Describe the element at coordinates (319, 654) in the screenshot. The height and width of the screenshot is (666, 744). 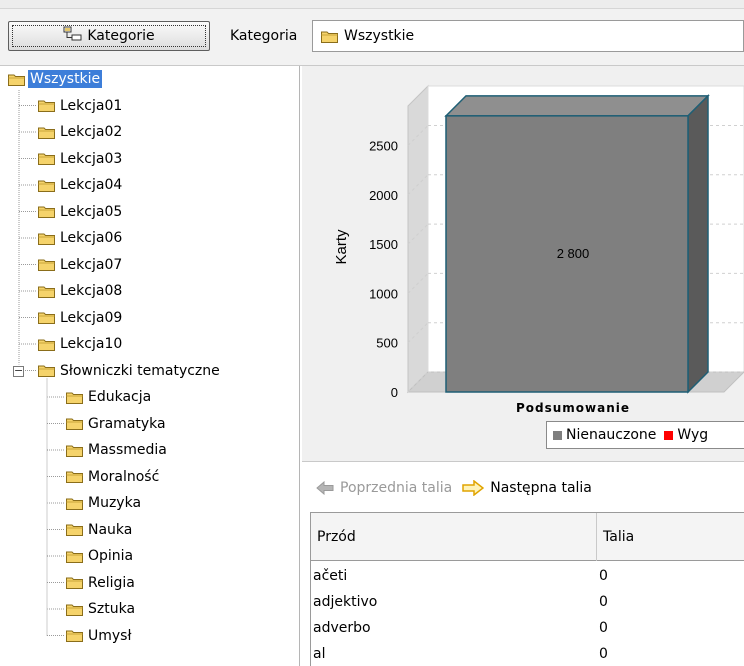
I see `cell-front: al` at that location.